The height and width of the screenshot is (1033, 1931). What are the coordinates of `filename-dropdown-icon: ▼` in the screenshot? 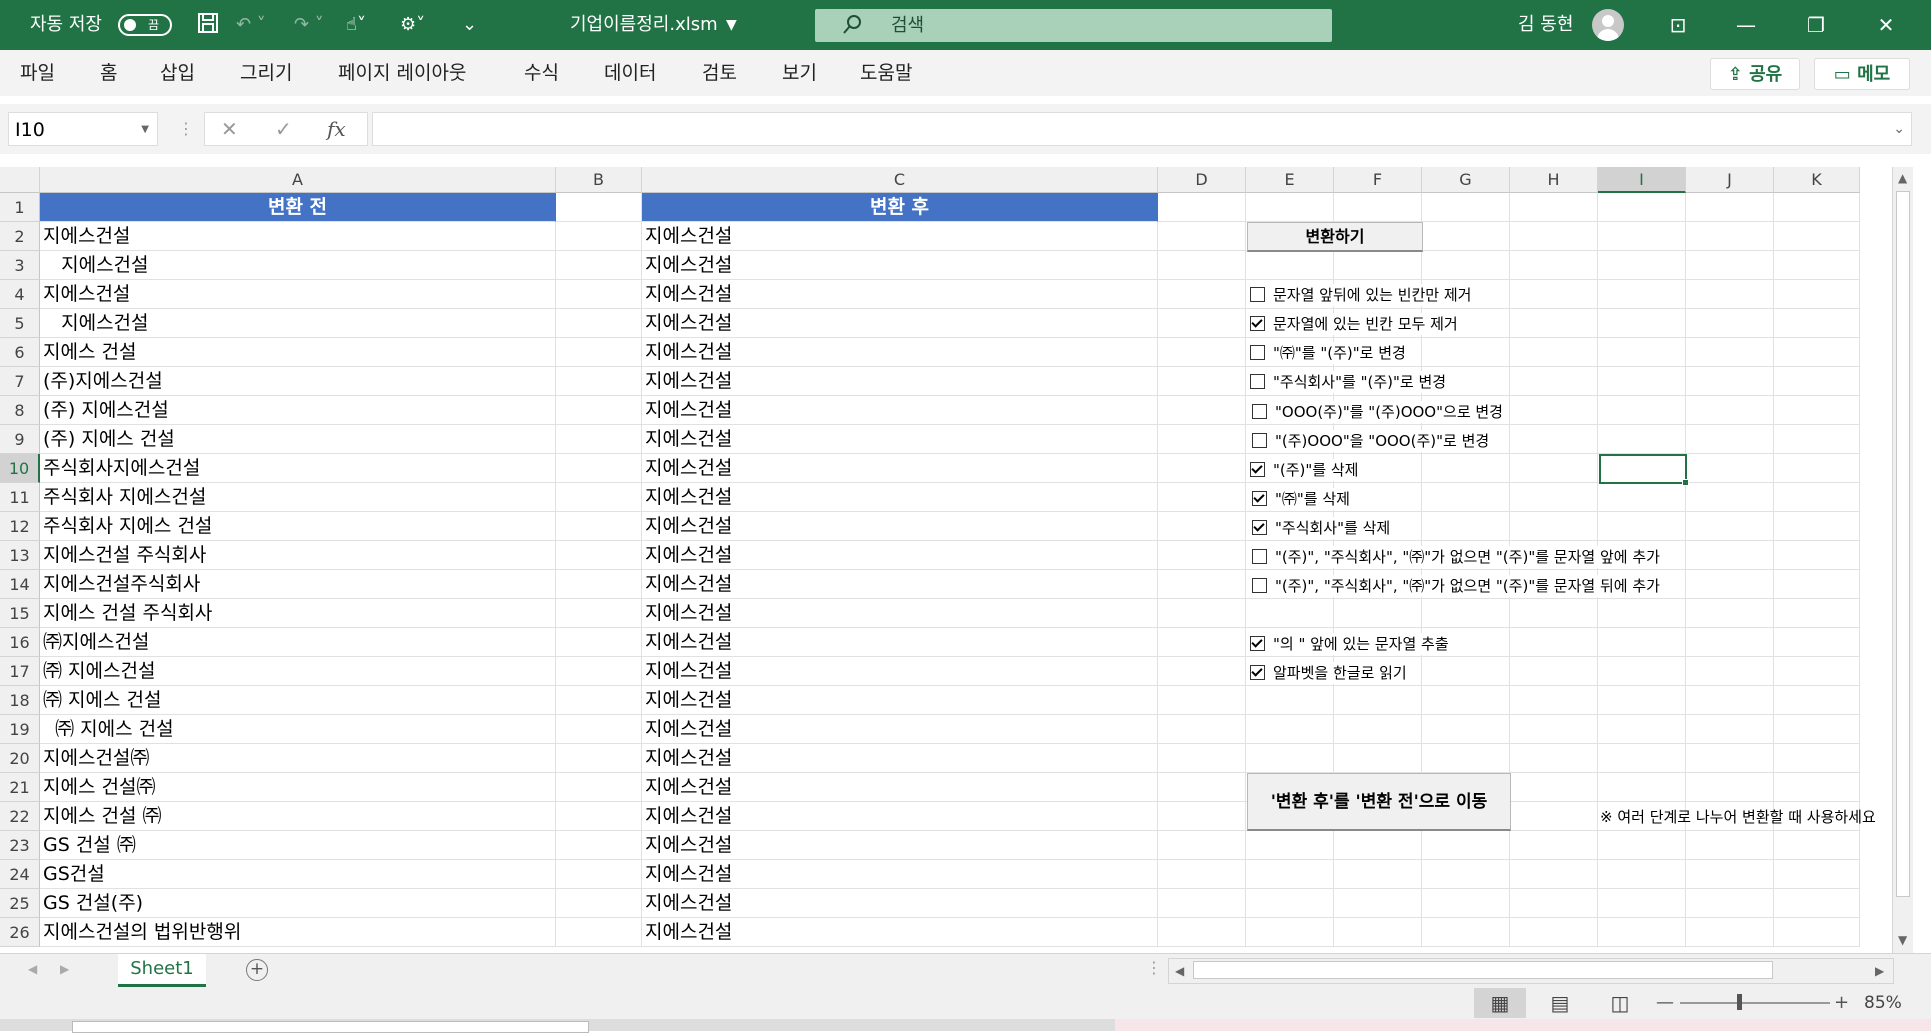 It's located at (731, 25).